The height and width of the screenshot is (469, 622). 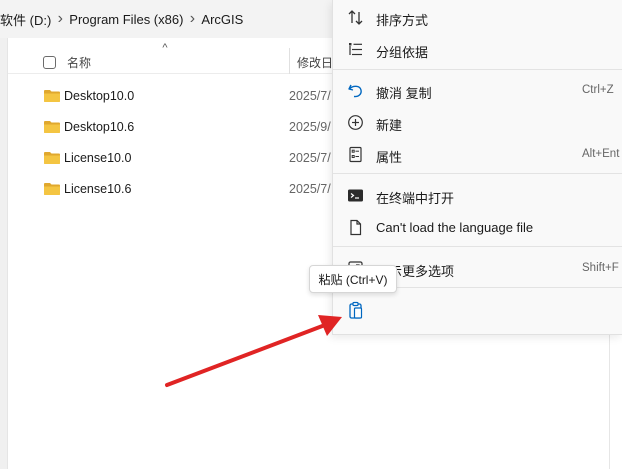 I want to click on breadcrumb-arcgis: ArcGIS, so click(x=222, y=19).